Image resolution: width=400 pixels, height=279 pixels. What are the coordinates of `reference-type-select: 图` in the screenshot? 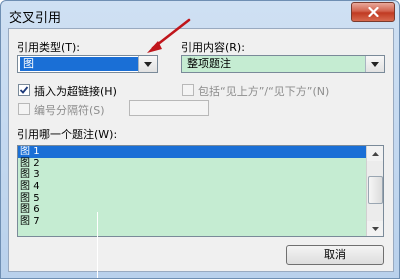 It's located at (87, 64).